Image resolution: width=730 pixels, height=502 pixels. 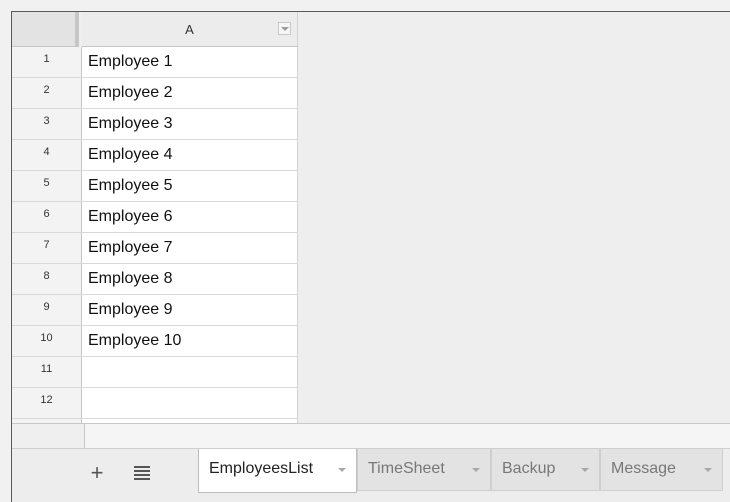 I want to click on tab-employeeslist: EmployeesList, so click(x=277, y=471).